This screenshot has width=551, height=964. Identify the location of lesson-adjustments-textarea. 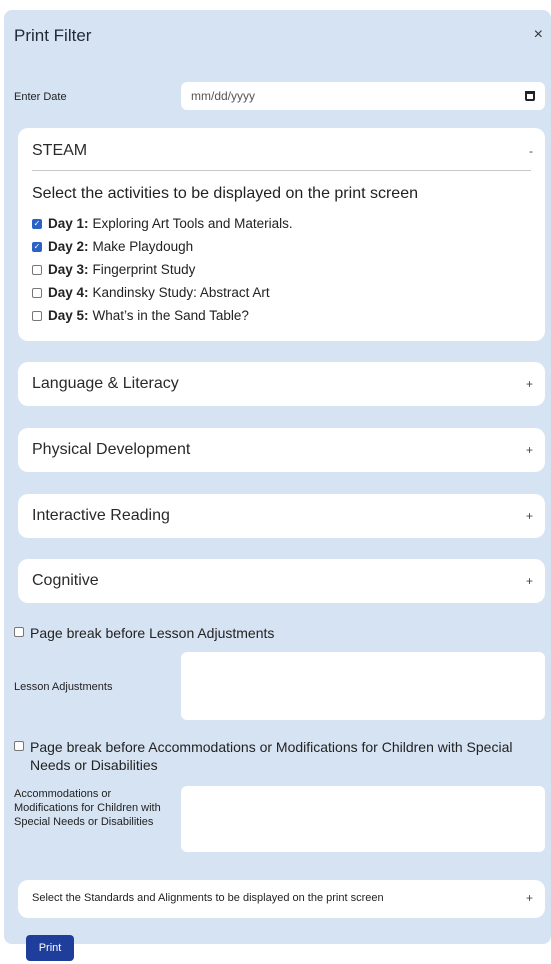
(363, 686).